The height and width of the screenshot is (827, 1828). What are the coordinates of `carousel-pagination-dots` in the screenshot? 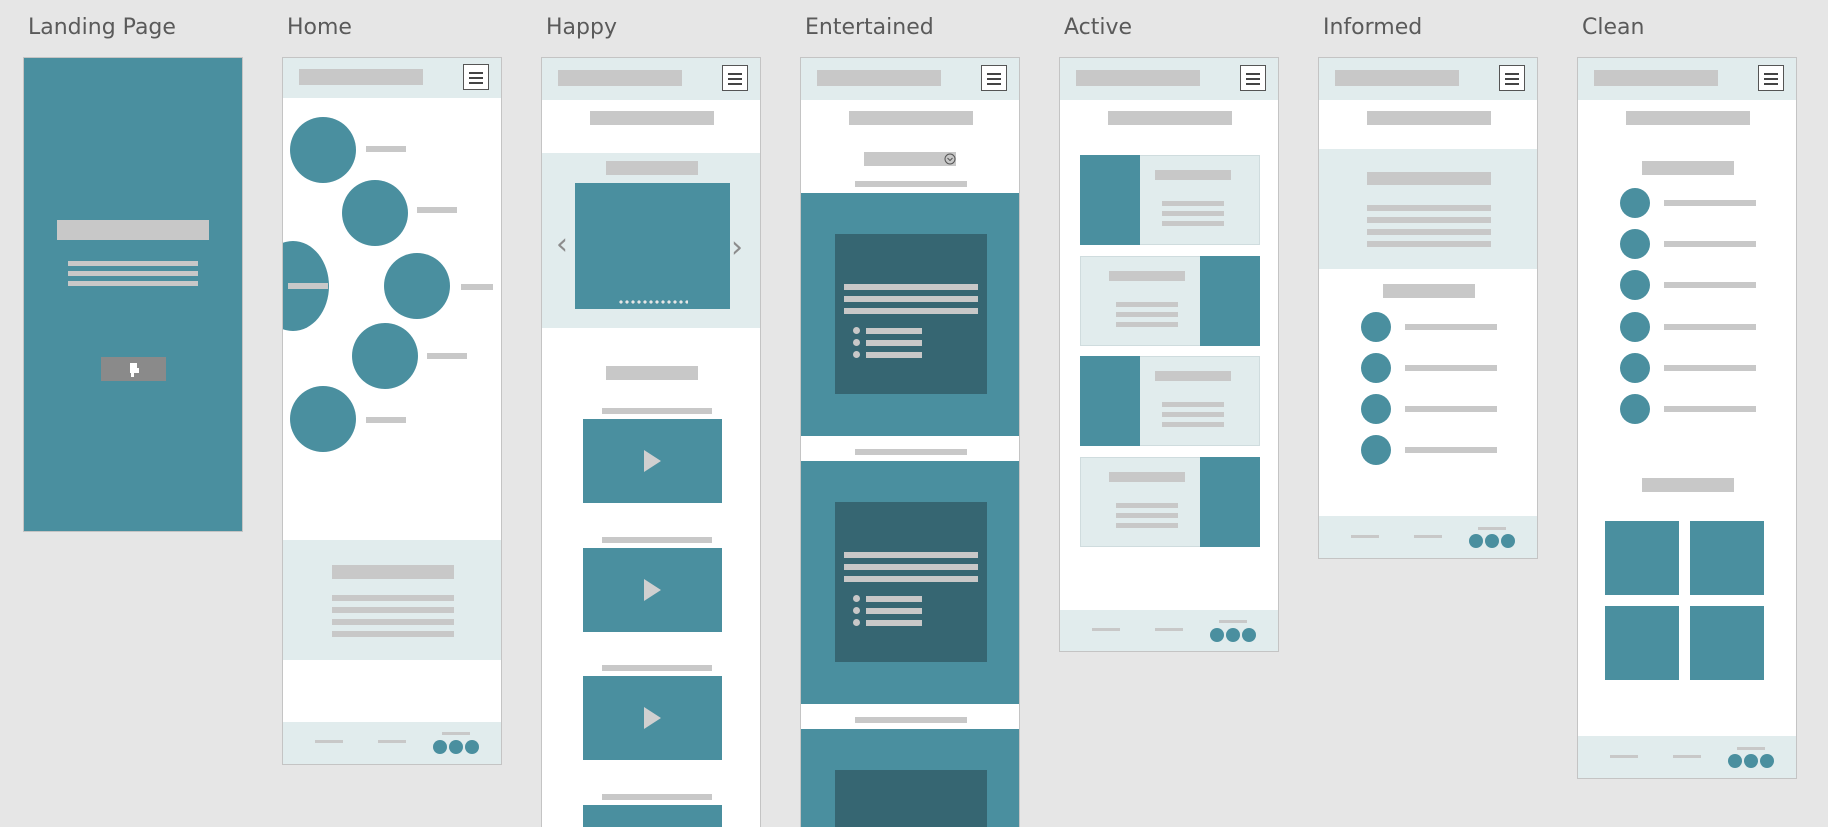 It's located at (653, 302).